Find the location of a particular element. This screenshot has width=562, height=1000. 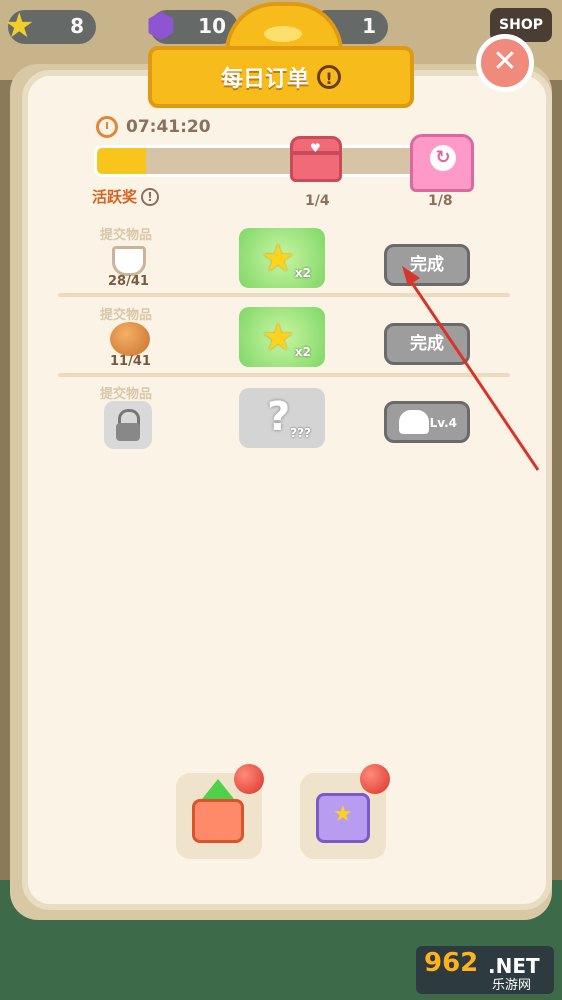

order-3-reward: ? ??? is located at coordinates (282, 418).